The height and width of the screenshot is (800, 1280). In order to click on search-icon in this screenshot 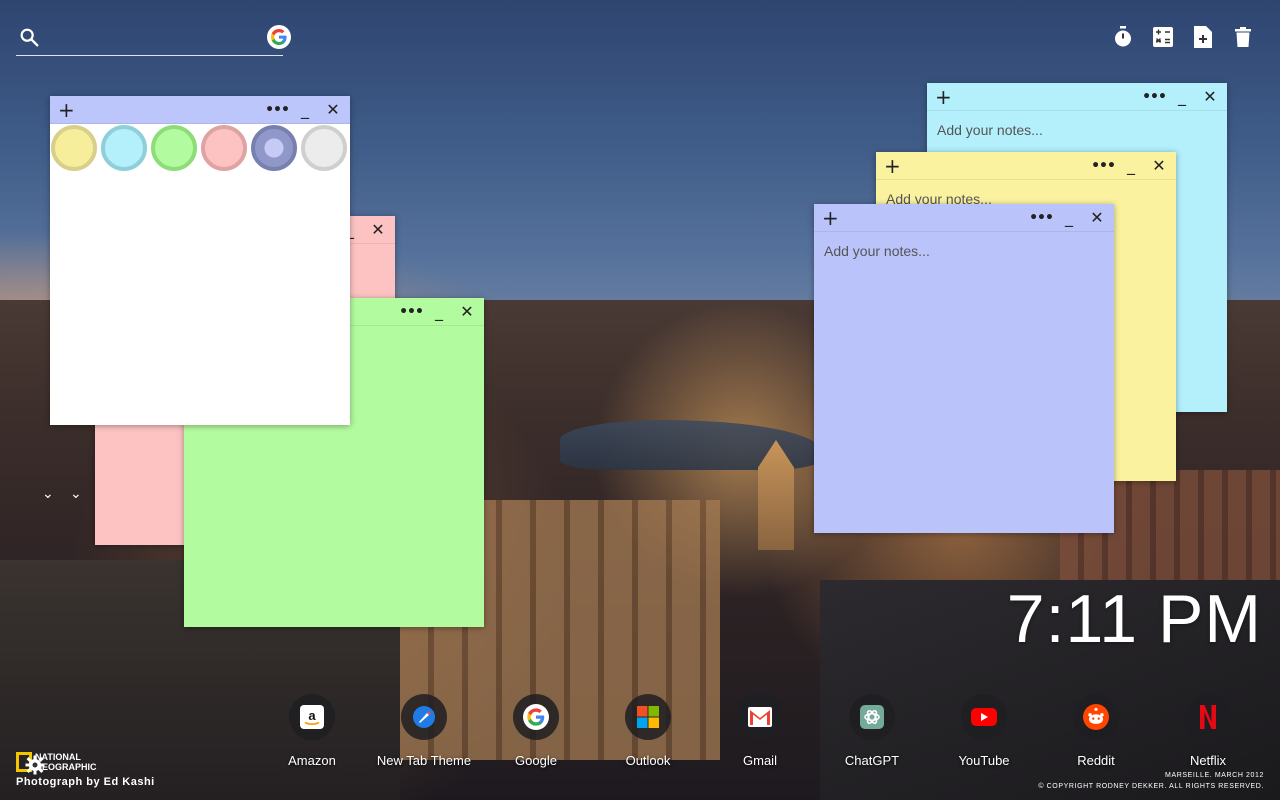, I will do `click(29, 37)`.